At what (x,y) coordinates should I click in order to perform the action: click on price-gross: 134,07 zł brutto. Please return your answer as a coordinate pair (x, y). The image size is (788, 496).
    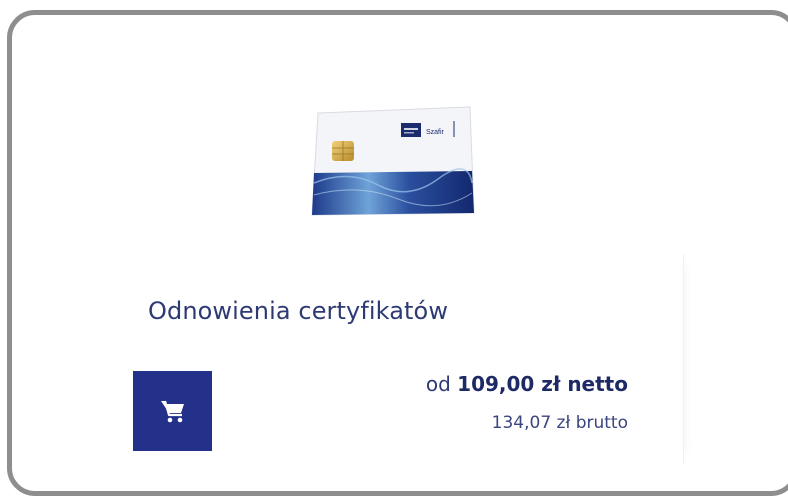
    Looking at the image, I should click on (559, 423).